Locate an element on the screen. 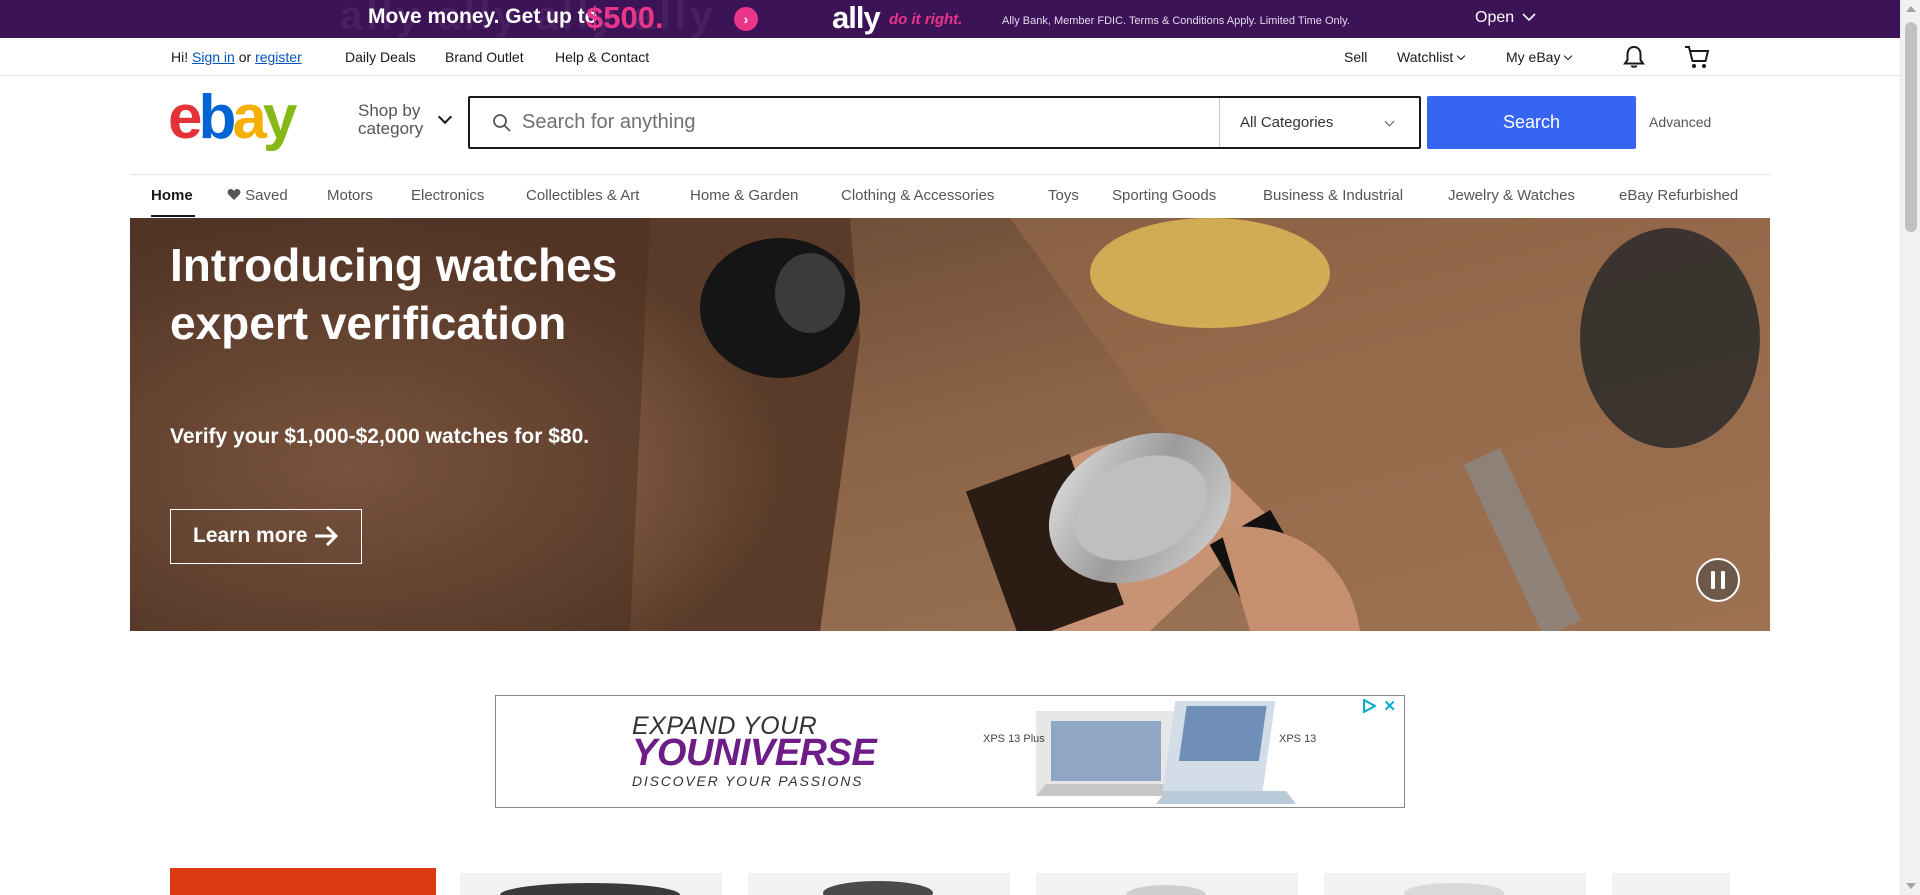 Image resolution: width=1920 pixels, height=895 pixels. search-button: Search is located at coordinates (1531, 122).